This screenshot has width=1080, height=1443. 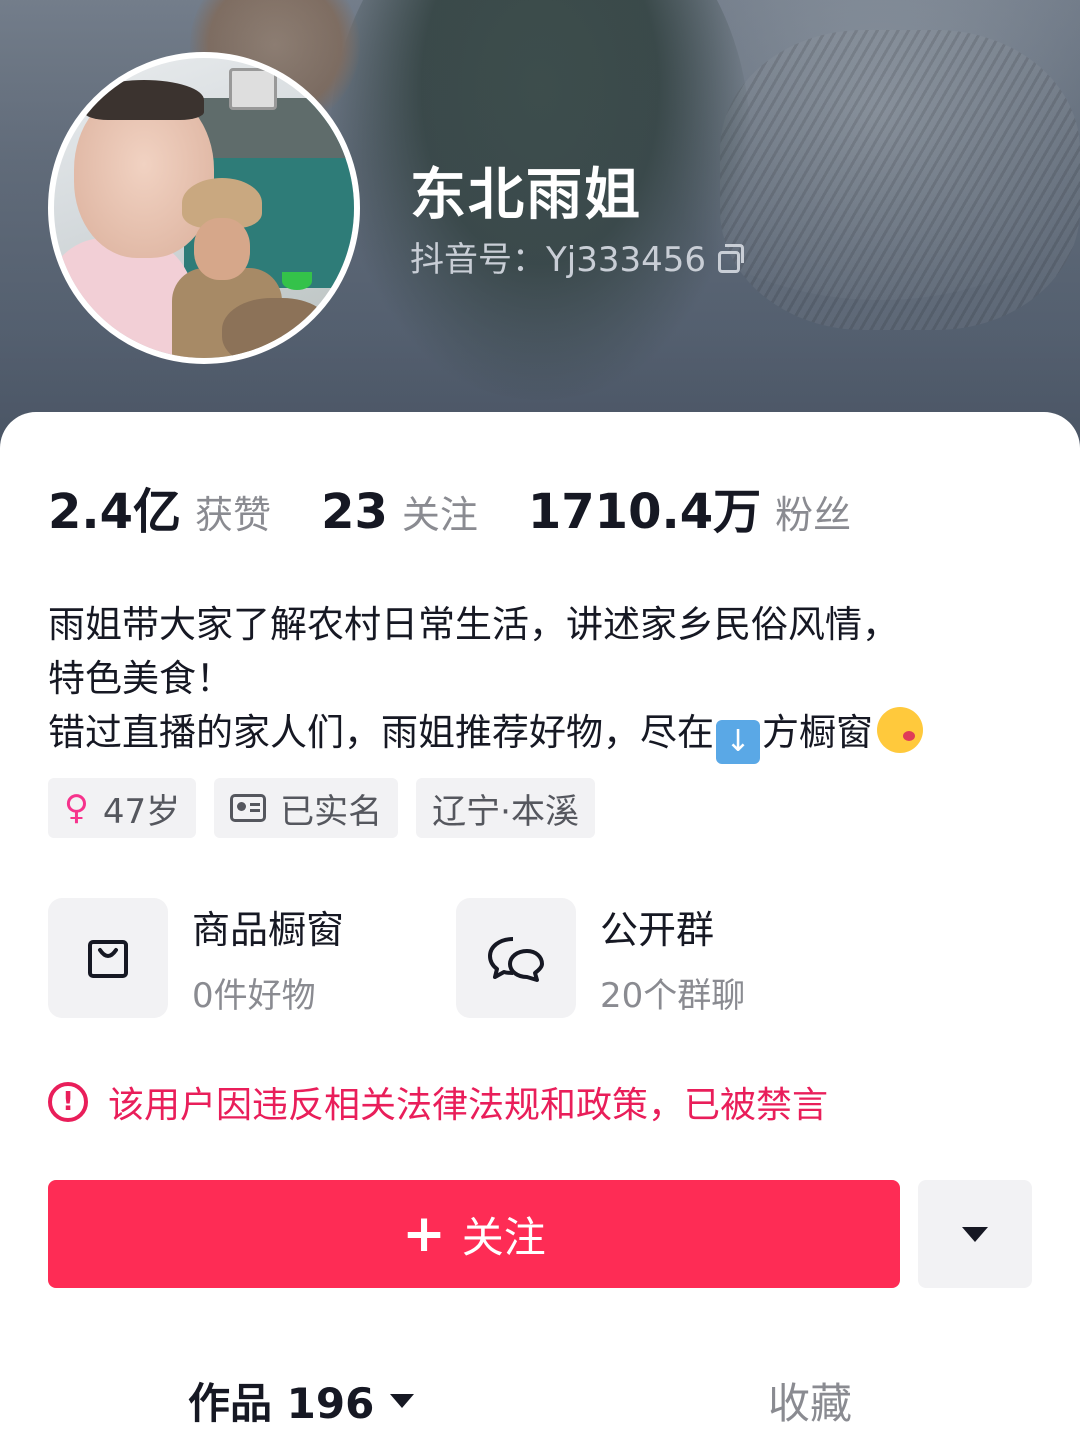 I want to click on stat-likes: 2.4亿 获赞, so click(x=159, y=507).